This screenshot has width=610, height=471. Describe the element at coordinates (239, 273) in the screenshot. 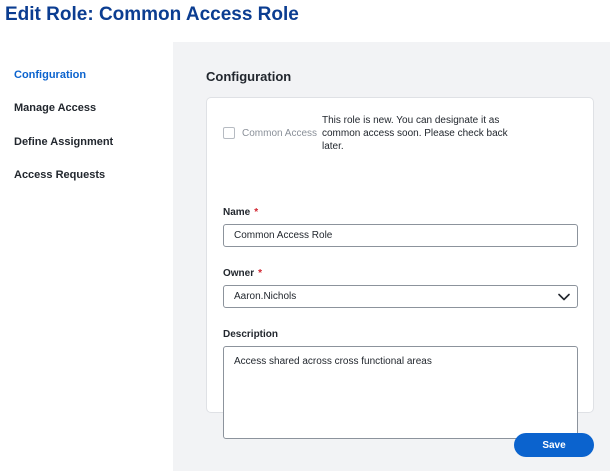

I see `owner-label-text: Owner` at that location.